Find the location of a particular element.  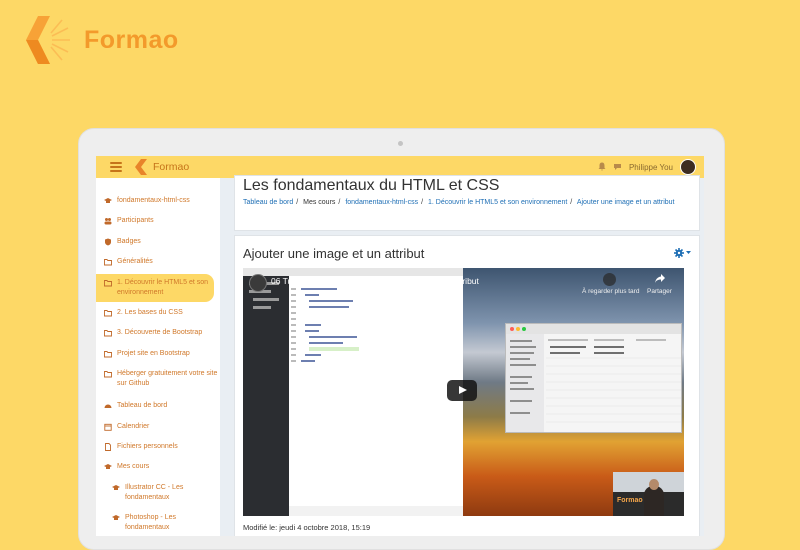

sidebar-item-label: Participants is located at coordinates (135, 221).